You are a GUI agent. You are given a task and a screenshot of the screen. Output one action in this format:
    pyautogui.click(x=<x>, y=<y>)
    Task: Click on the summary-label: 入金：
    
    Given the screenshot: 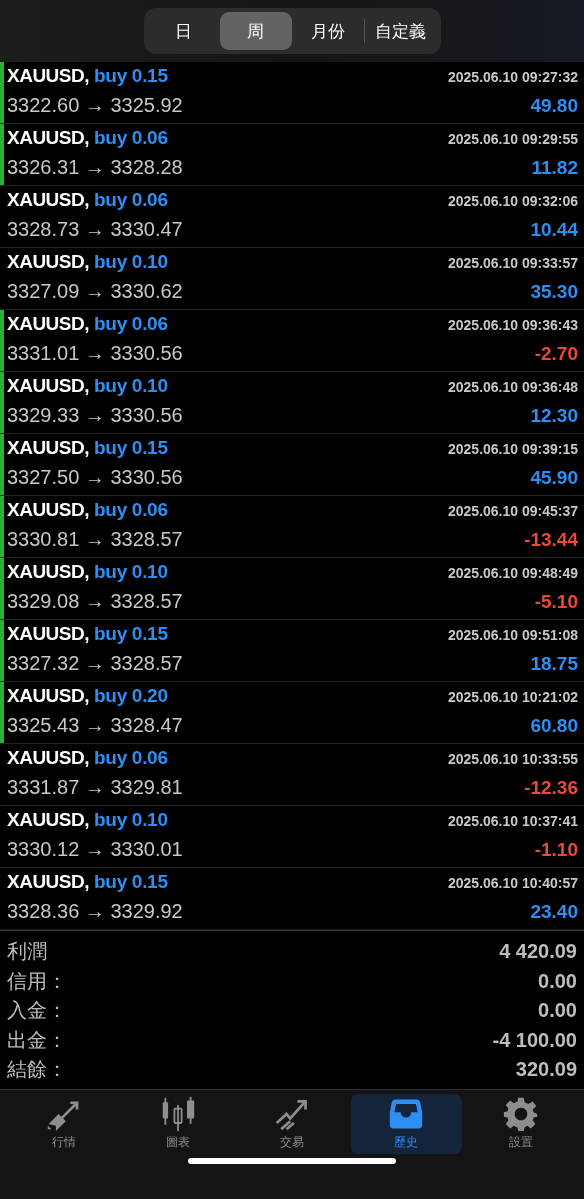 What is the action you would take?
    pyautogui.click(x=37, y=1011)
    